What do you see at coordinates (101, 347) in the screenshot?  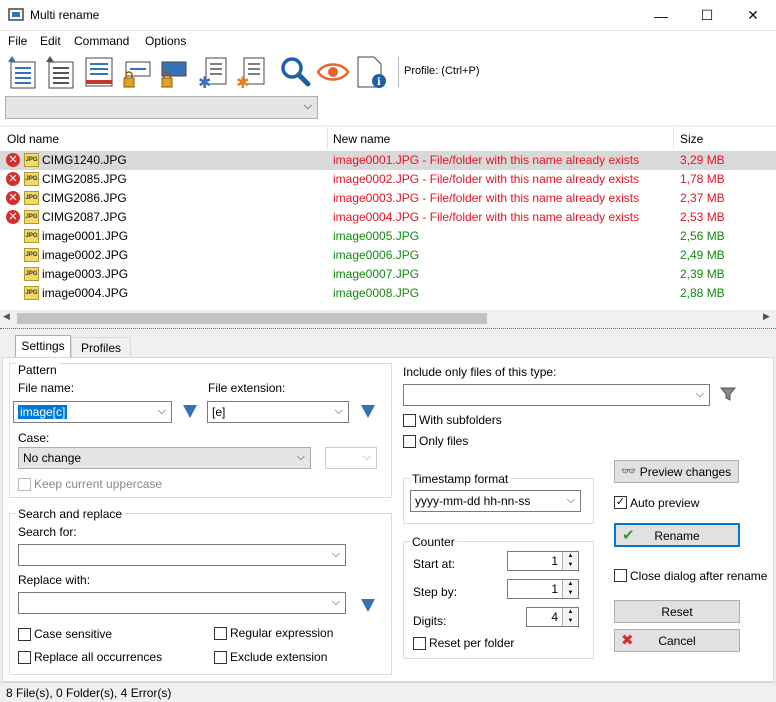 I see `tab-profiles: Profiles` at bounding box center [101, 347].